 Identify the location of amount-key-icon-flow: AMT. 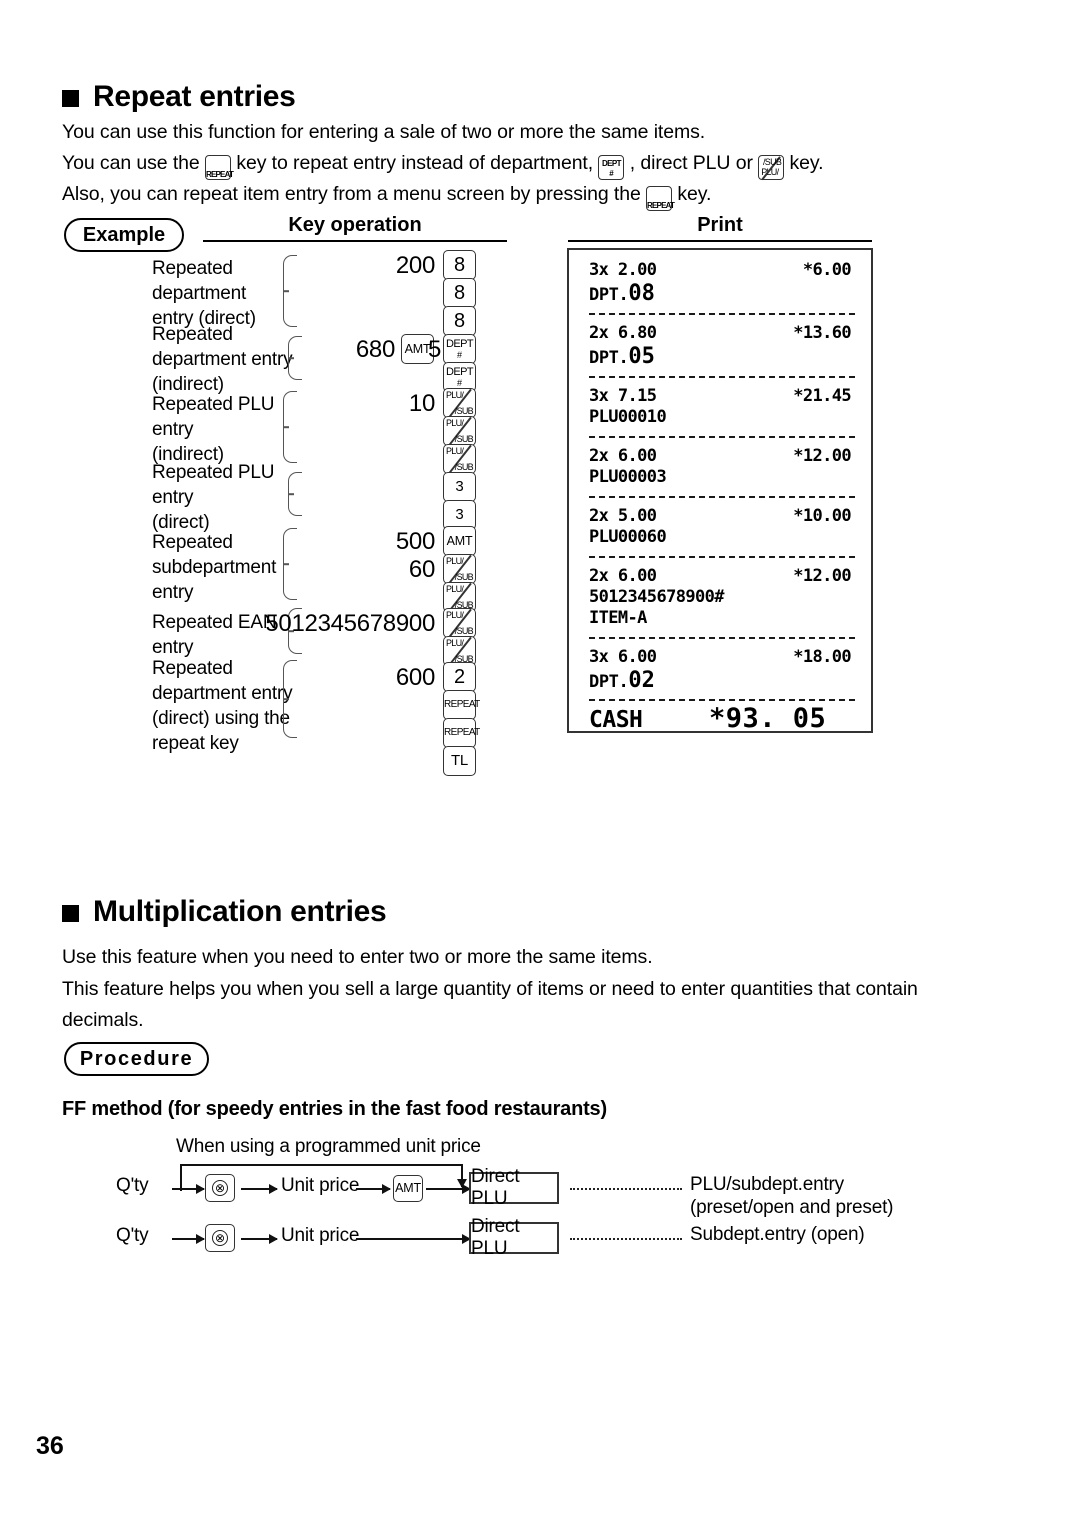
(408, 1188).